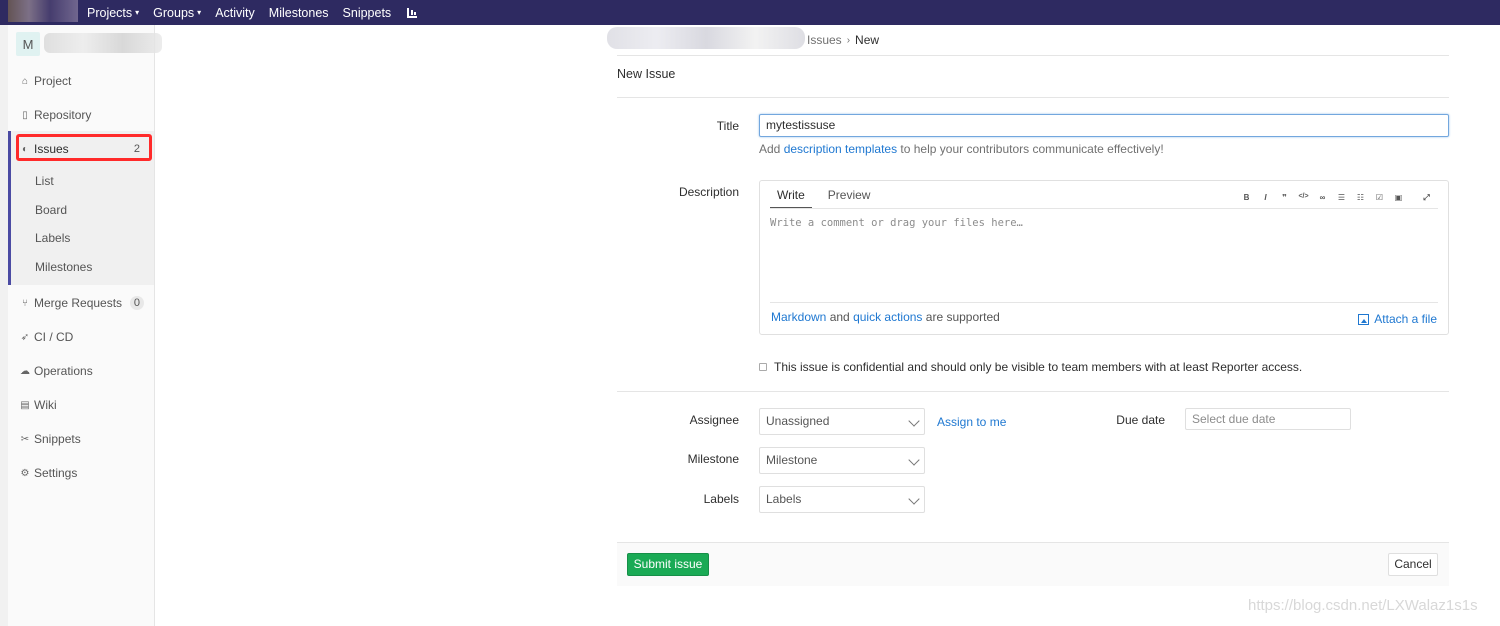  Describe the element at coordinates (299, 13) in the screenshot. I see `nav-milestones: Milestones` at that location.